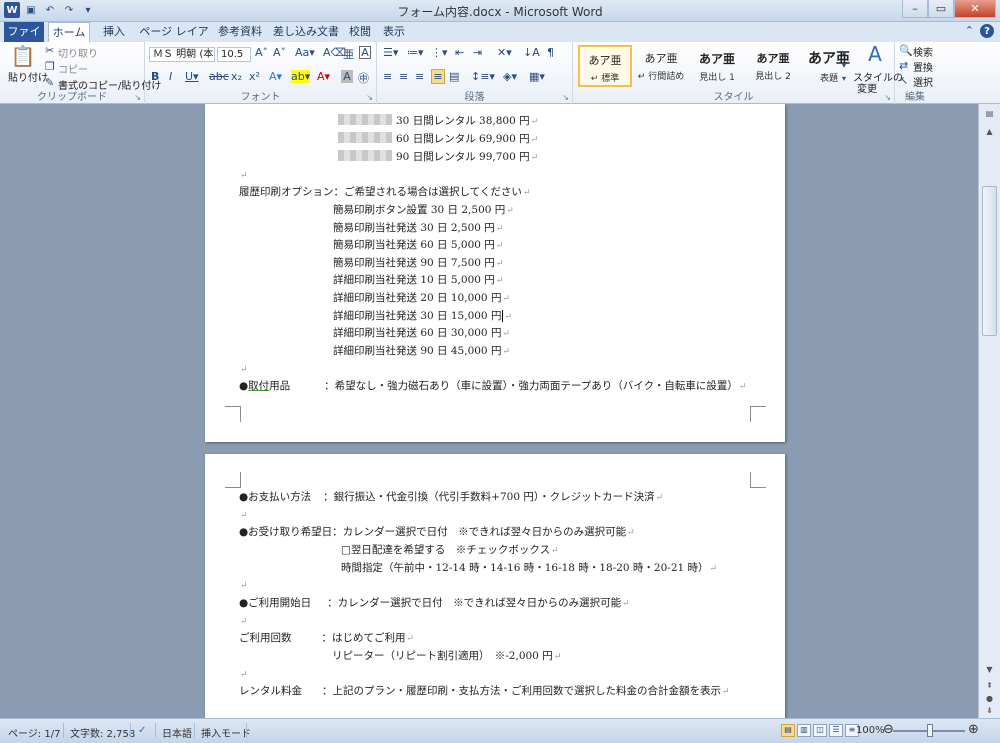 This screenshot has width=1000, height=743. I want to click on paste-button: 貼り付け, so click(28, 76).